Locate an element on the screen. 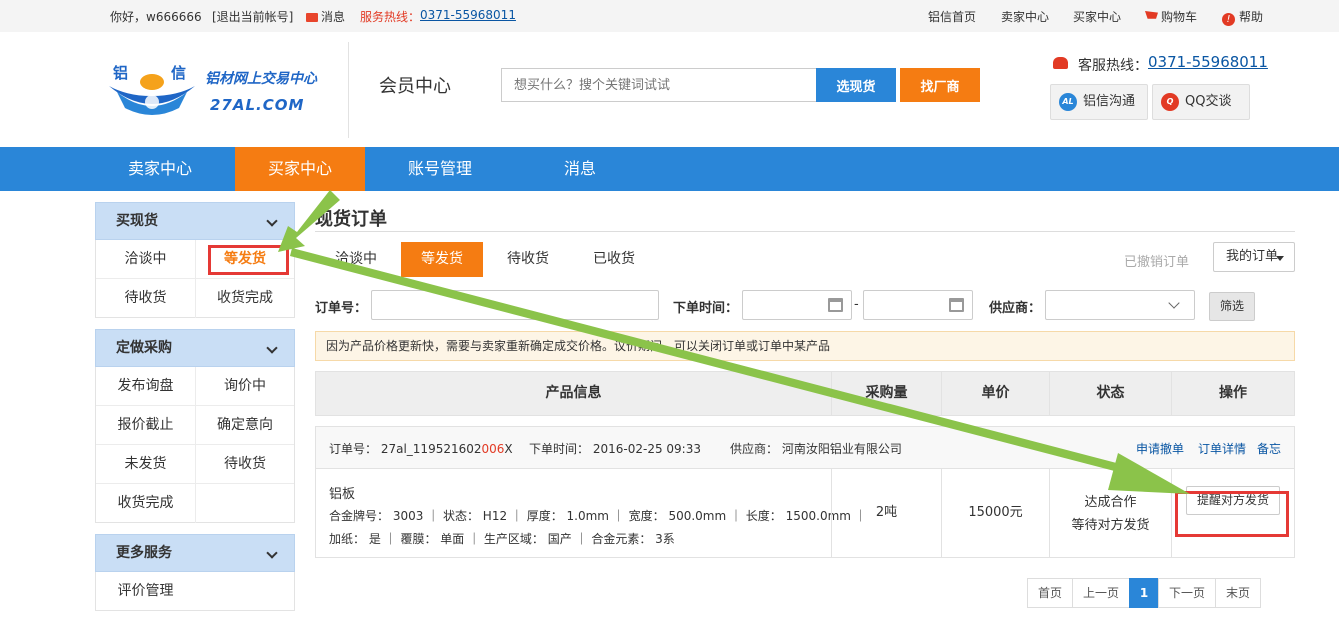 The image size is (1339, 621). help-link: ! 帮助 is located at coordinates (1242, 17).